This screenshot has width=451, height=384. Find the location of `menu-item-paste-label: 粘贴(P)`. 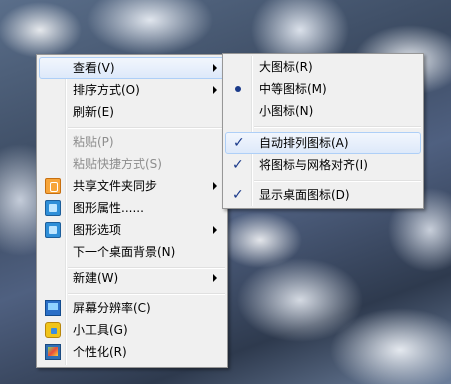

menu-item-paste-label: 粘贴(P) is located at coordinates (93, 142).